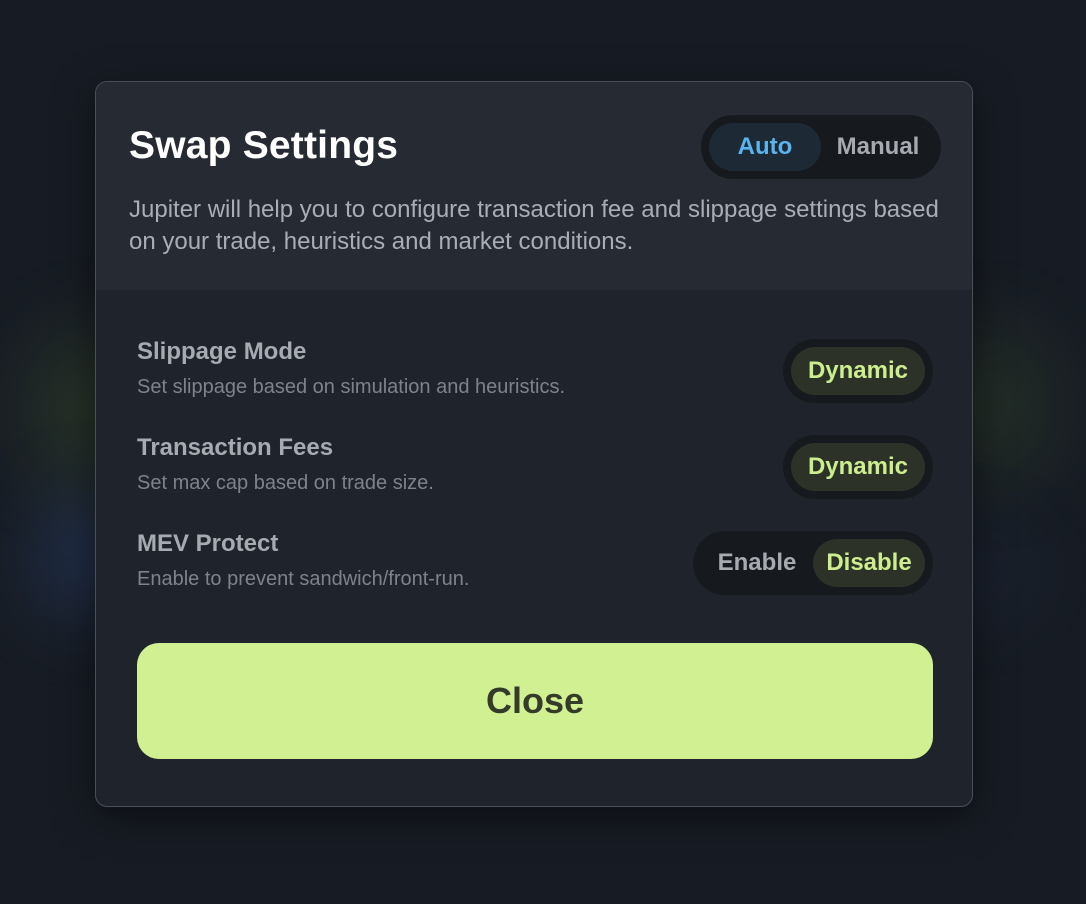  I want to click on slippage-mode-toggle: Dynamic, so click(858, 371).